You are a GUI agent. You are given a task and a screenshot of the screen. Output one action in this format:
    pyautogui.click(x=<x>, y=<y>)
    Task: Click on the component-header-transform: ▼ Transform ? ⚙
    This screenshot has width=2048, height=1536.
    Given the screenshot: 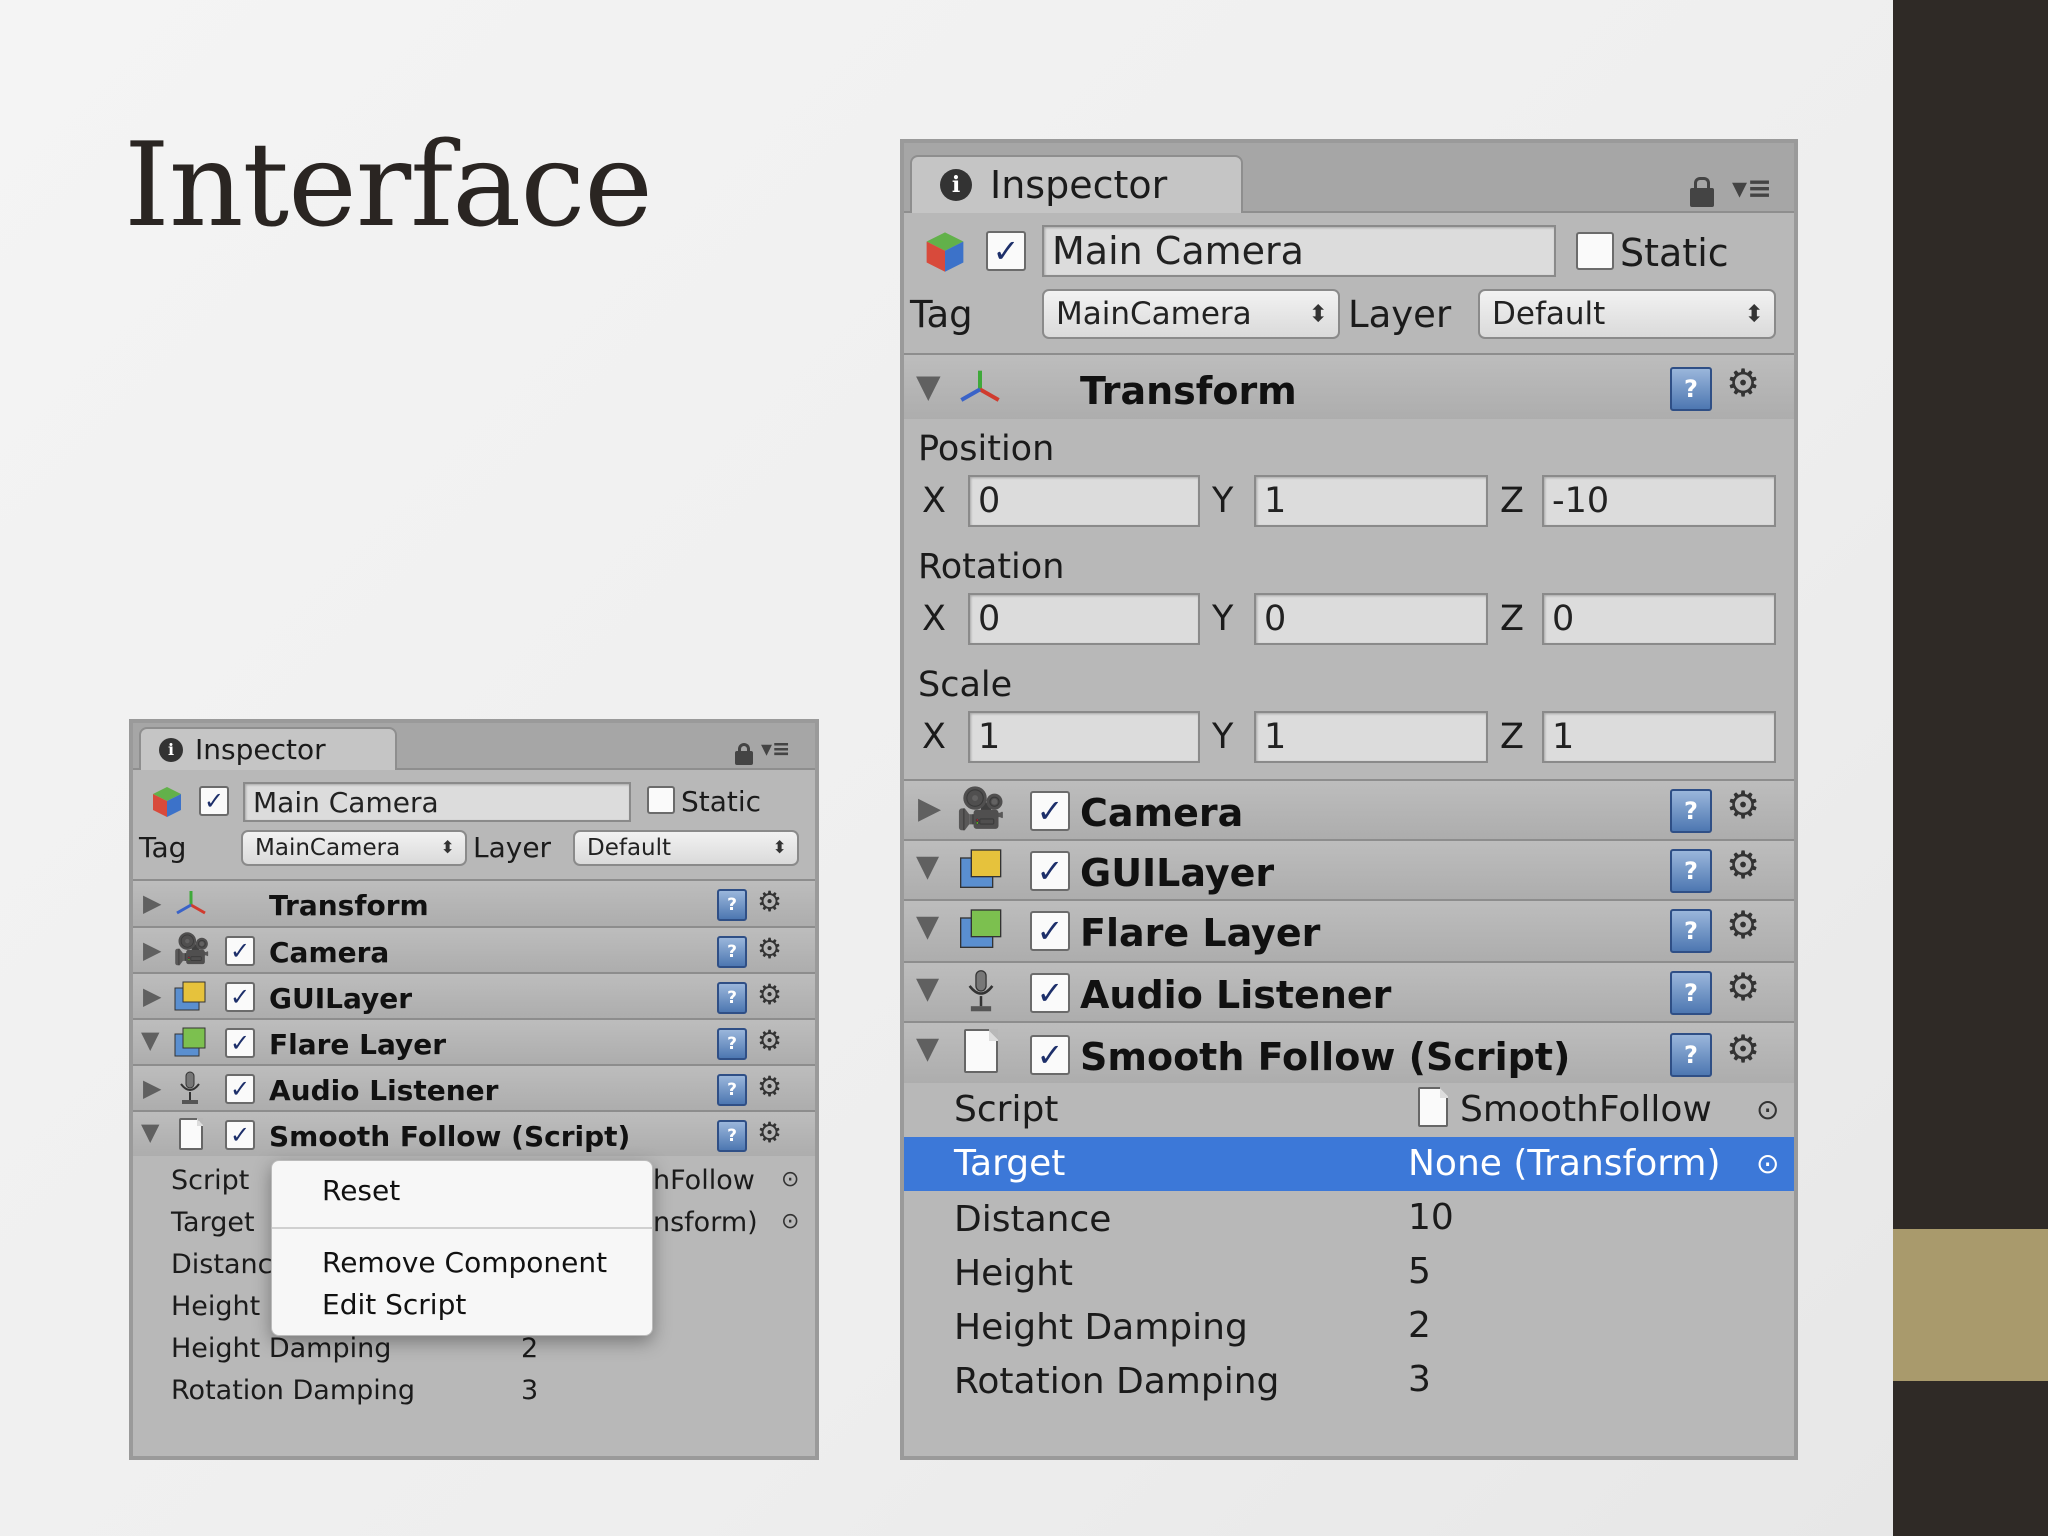 What is the action you would take?
    pyautogui.click(x=1349, y=386)
    